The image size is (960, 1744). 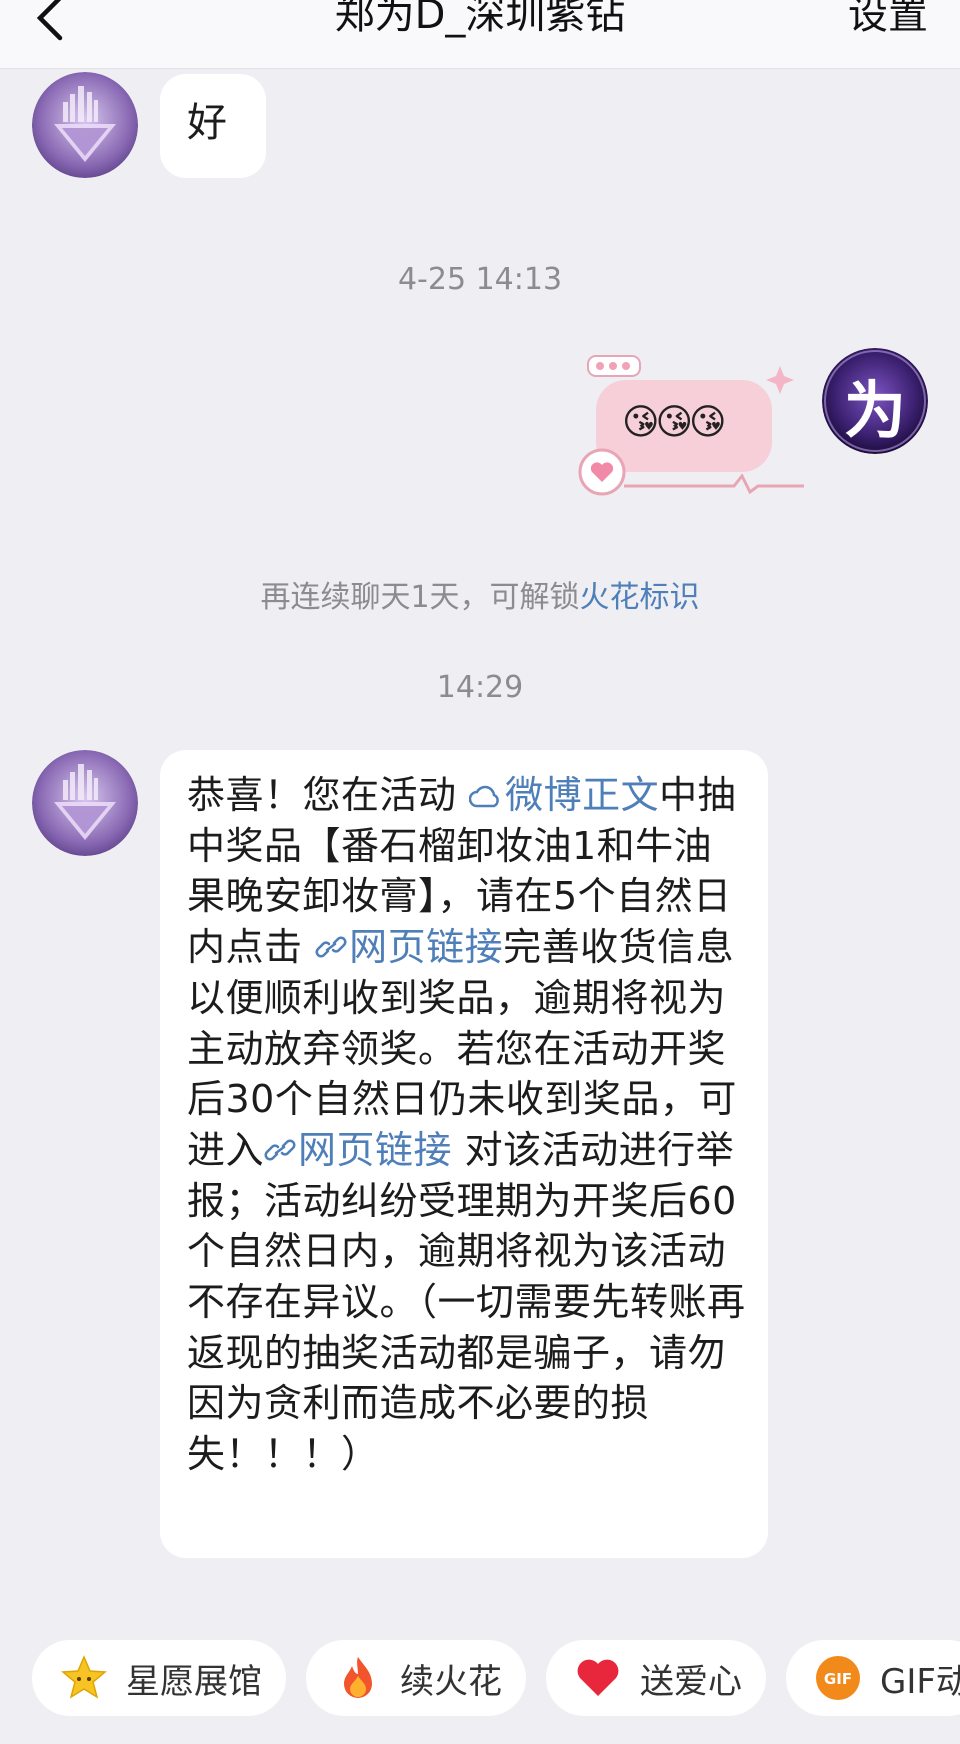 I want to click on self-avatar-char: 为, so click(x=874, y=410).